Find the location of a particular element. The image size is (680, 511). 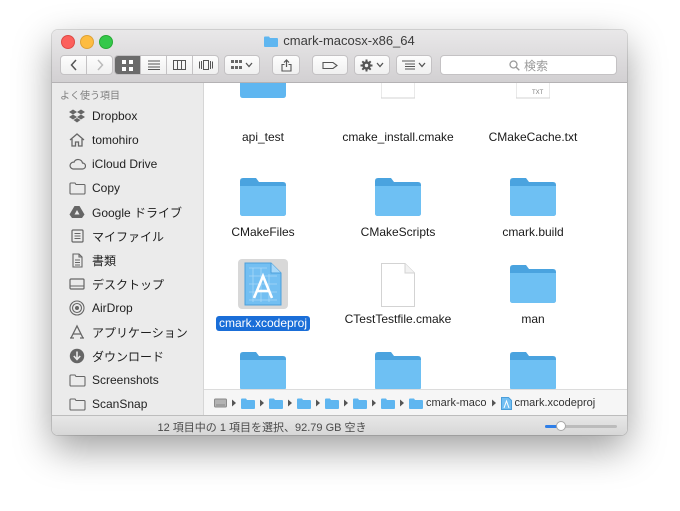

sidebar-item-label: アプリケーション is located at coordinates (140, 332).